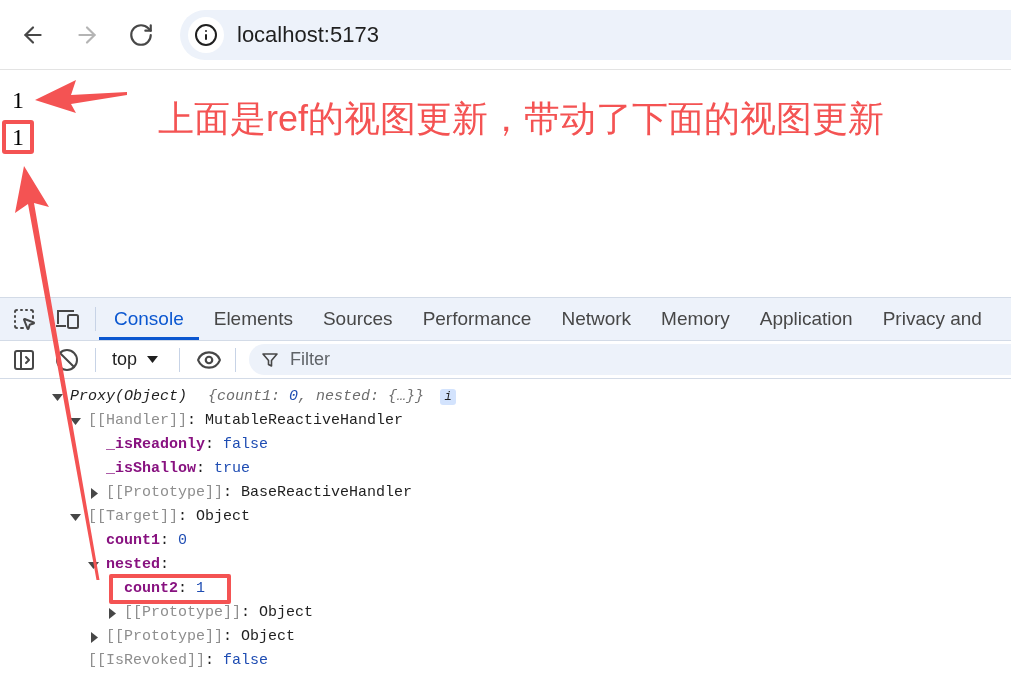 The height and width of the screenshot is (681, 1011). What do you see at coordinates (448, 397) in the screenshot?
I see `info-chip: i` at bounding box center [448, 397].